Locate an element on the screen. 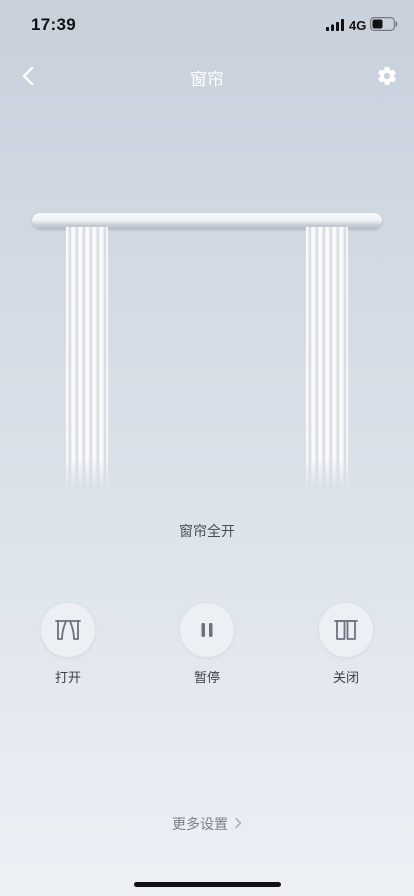 The height and width of the screenshot is (896, 414). home-indicator is located at coordinates (207, 884).